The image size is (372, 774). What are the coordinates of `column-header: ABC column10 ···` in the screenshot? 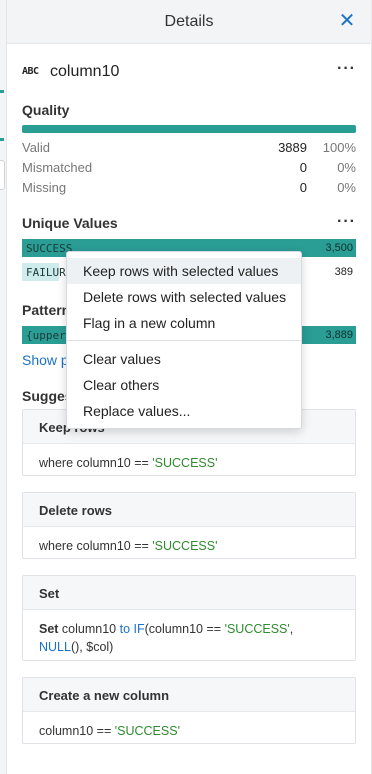 It's located at (189, 71).